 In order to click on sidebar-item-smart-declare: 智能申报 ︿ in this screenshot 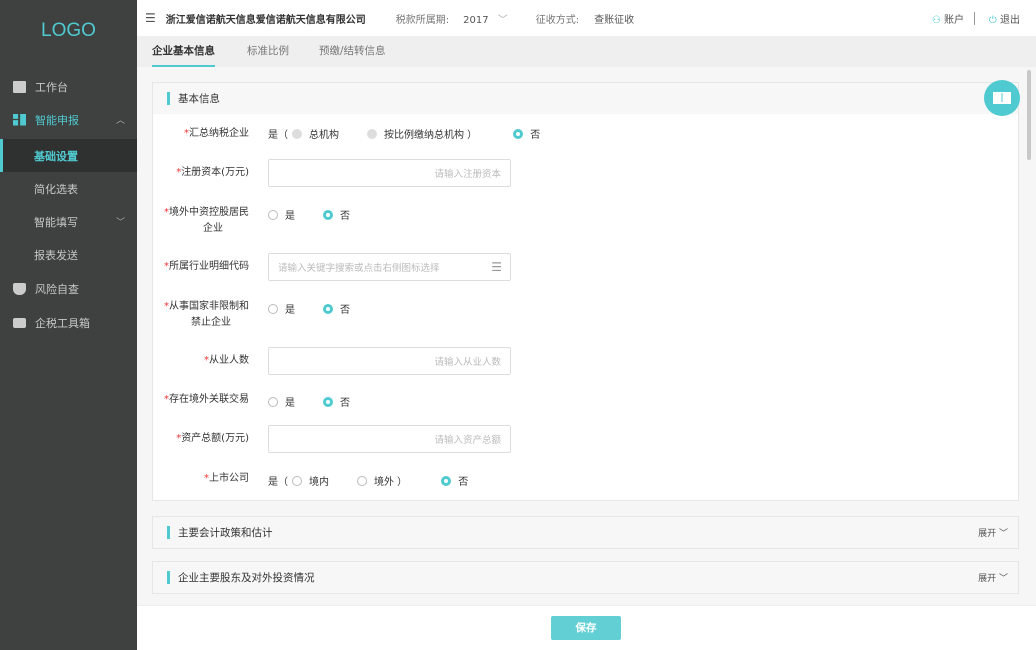, I will do `click(68, 119)`.